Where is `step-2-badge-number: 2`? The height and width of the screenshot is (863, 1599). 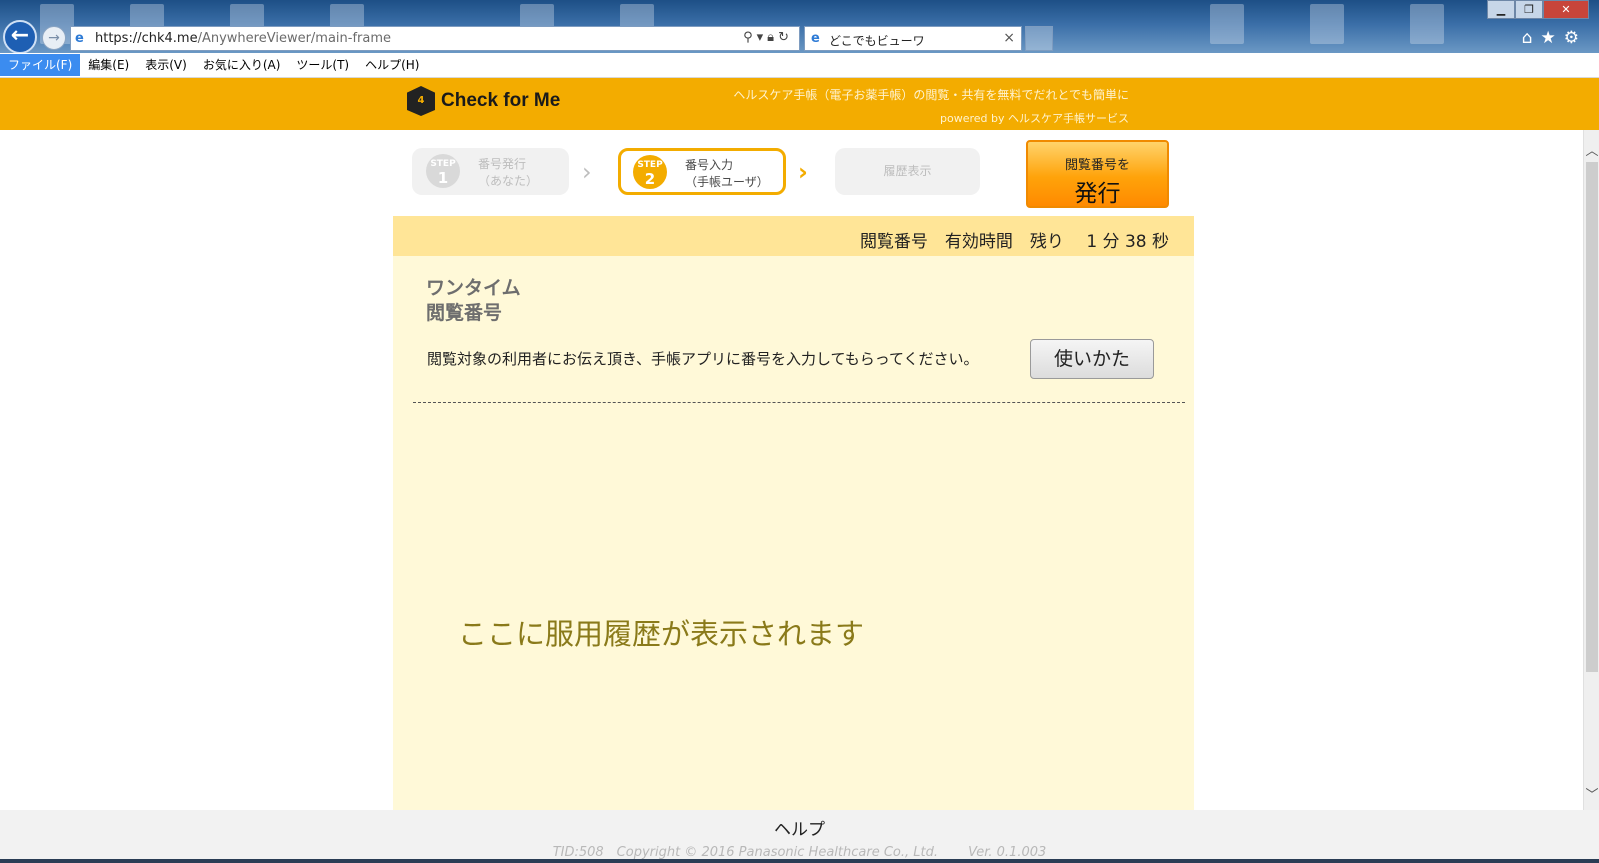
step-2-badge-number: 2 is located at coordinates (650, 179).